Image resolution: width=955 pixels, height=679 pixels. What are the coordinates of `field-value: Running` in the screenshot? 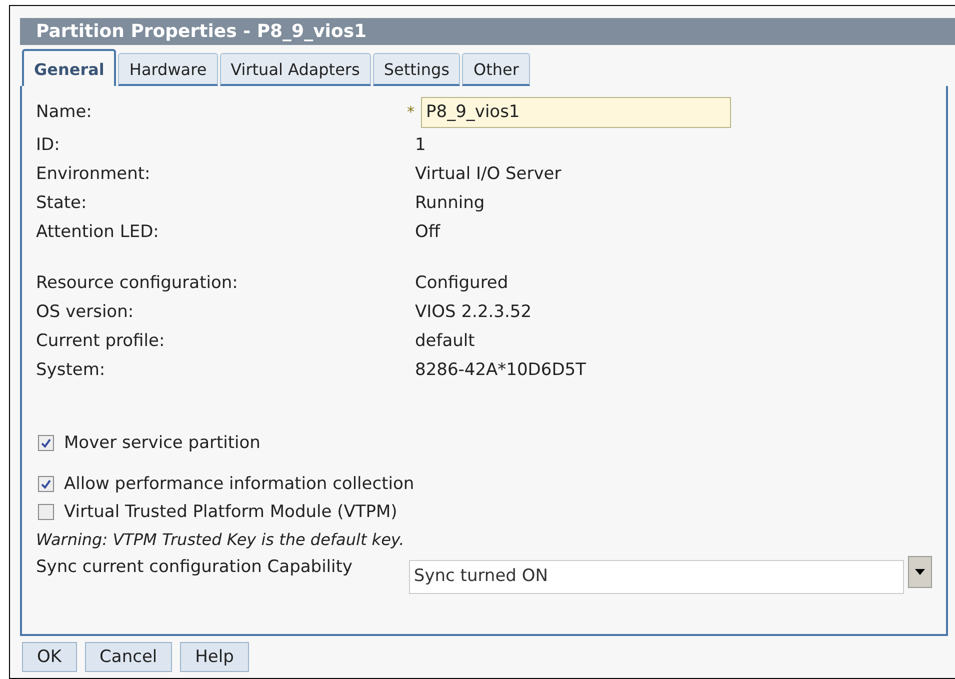 It's located at (450, 202).